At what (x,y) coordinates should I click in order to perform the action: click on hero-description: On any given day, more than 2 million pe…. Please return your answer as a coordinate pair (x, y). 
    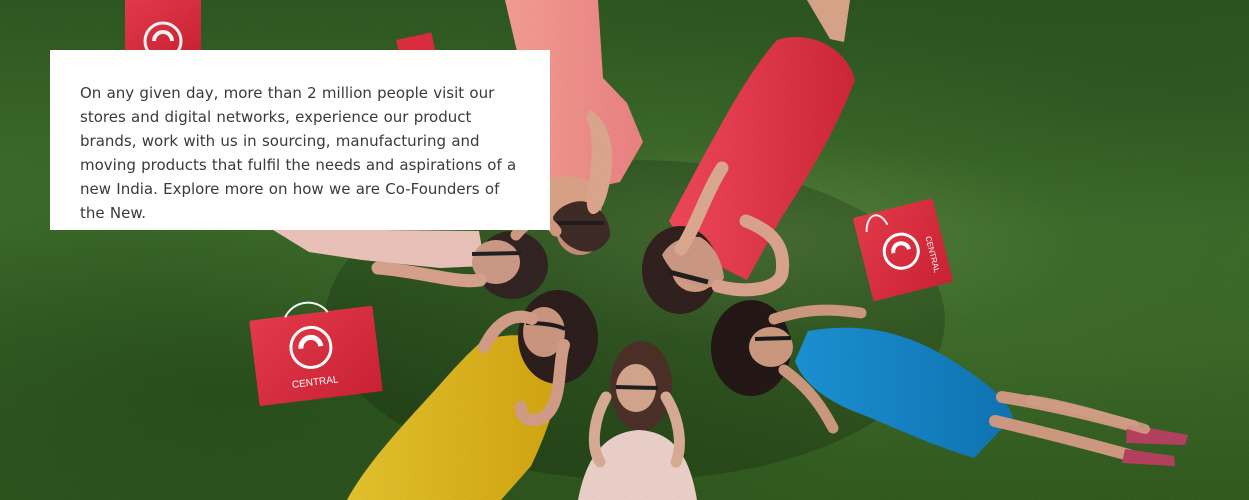
    Looking at the image, I should click on (298, 153).